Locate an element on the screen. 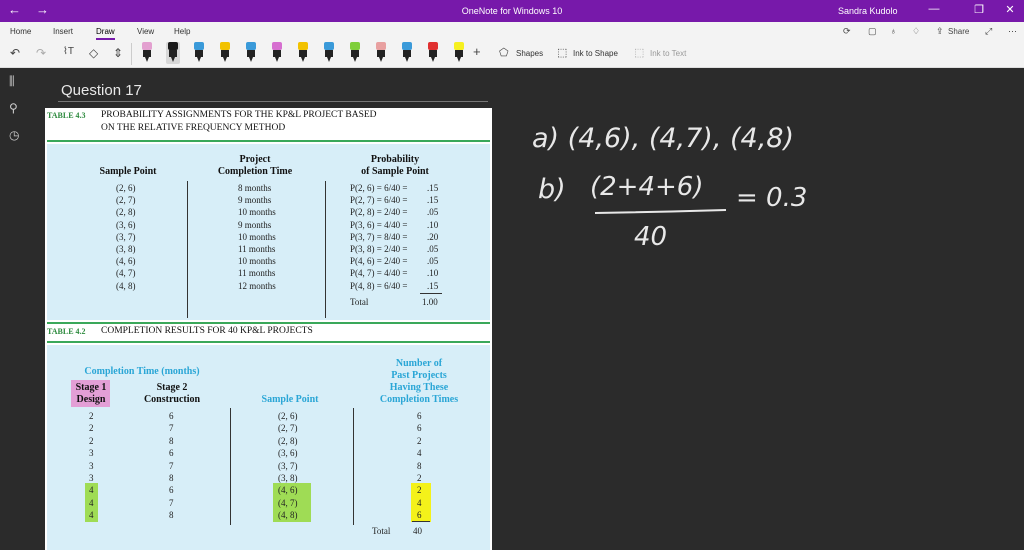  eraser-icon: ◇ is located at coordinates (93, 53).